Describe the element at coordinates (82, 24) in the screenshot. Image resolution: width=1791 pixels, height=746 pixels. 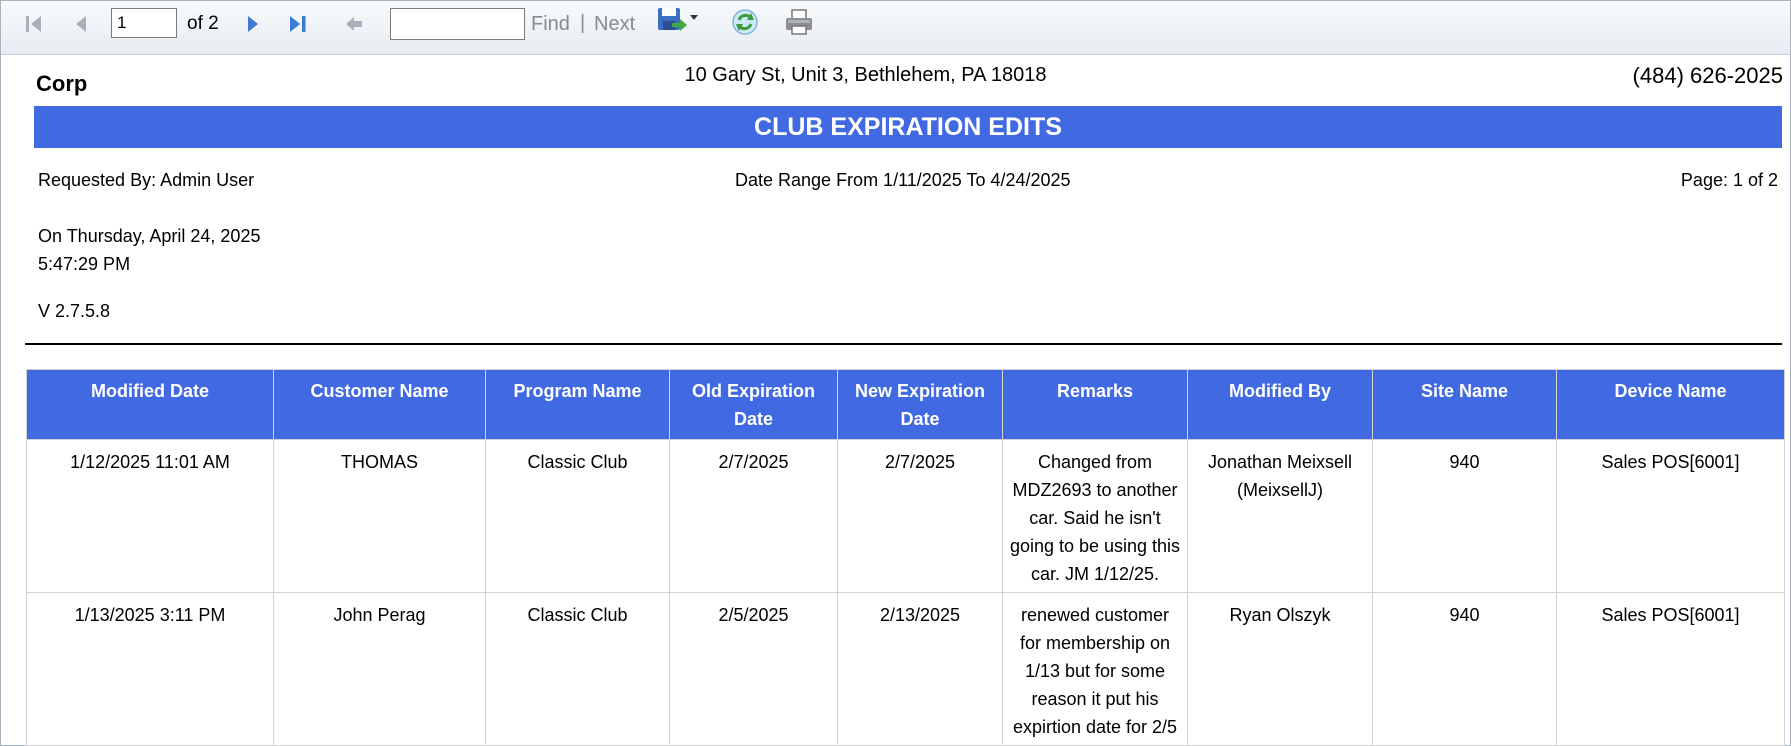
I see `previous-page-icon` at that location.